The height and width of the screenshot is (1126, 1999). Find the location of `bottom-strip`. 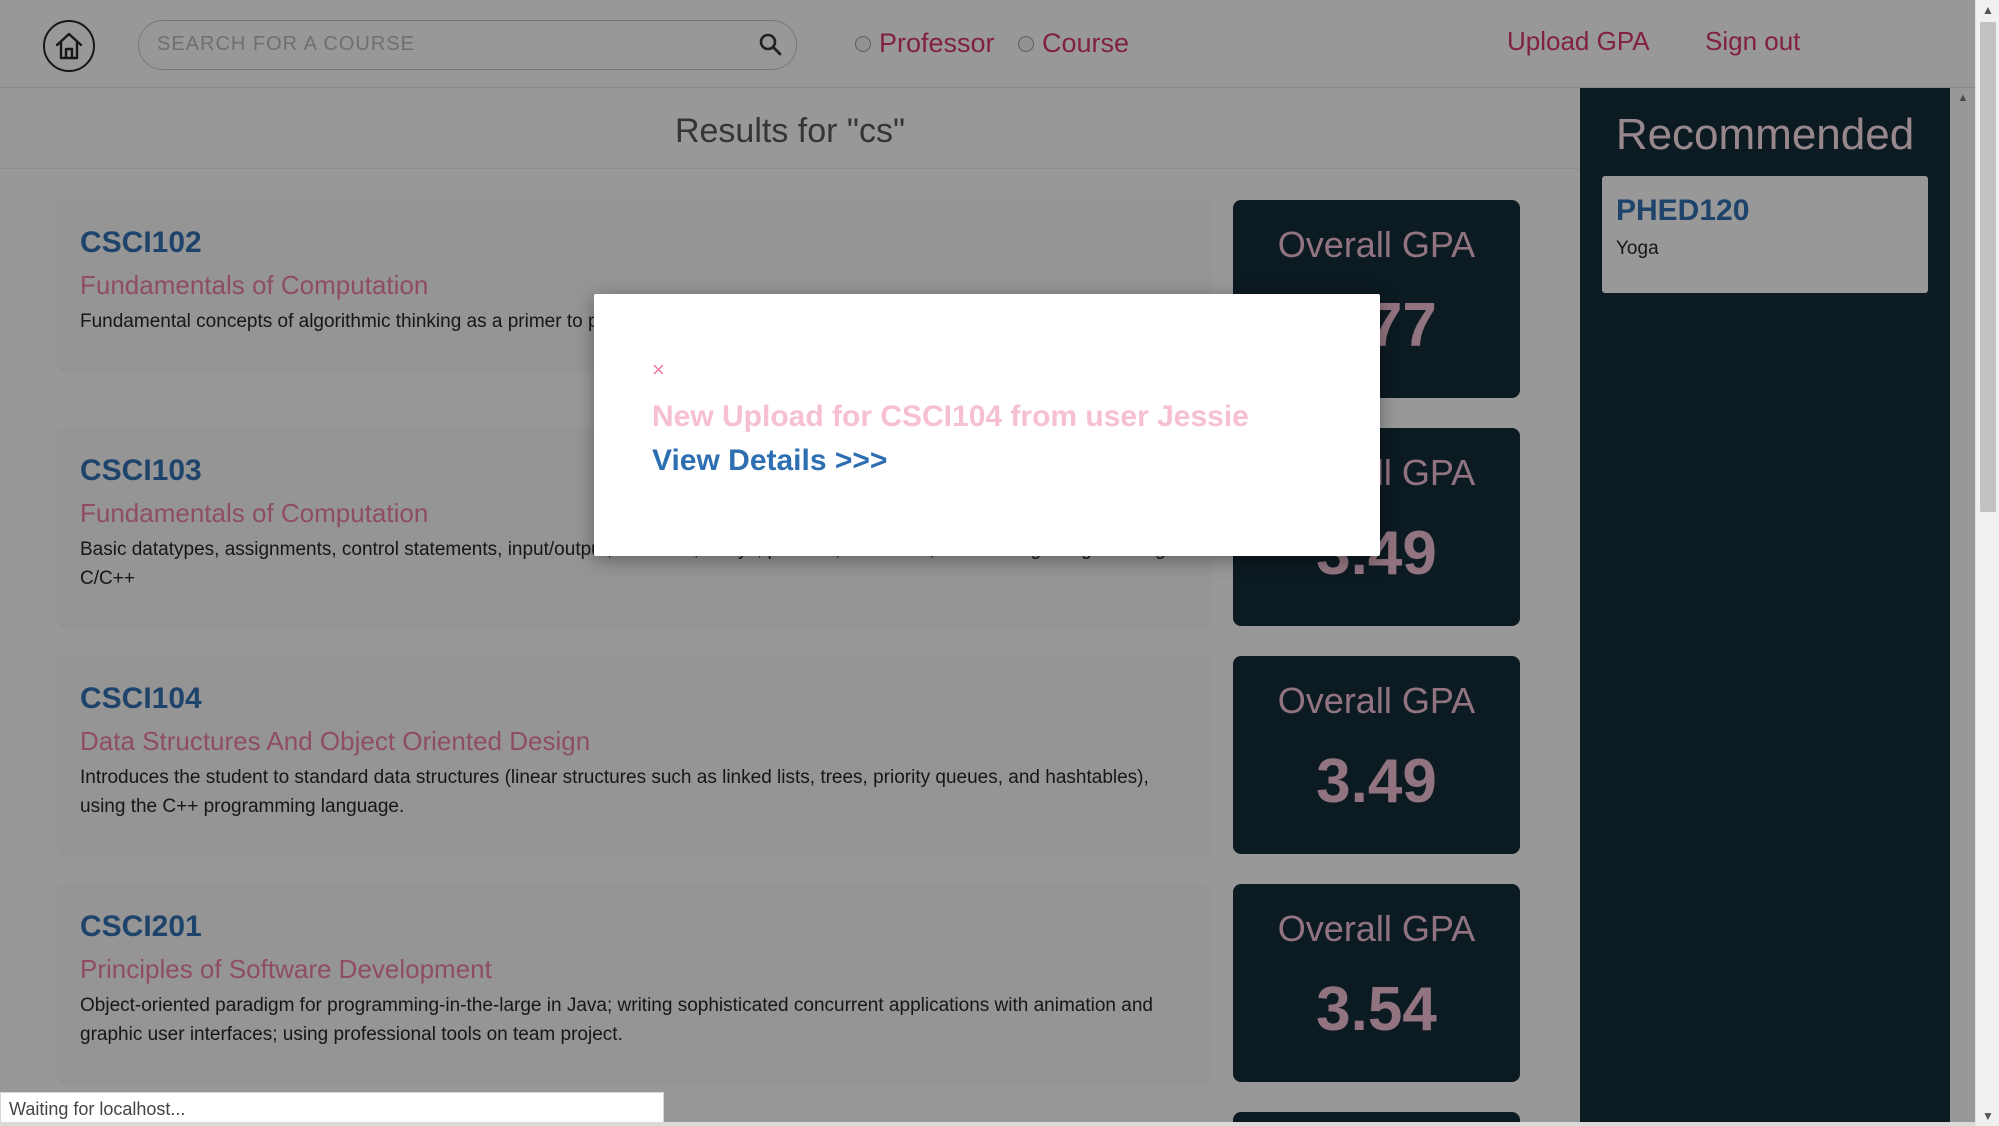

bottom-strip is located at coordinates (987, 1124).